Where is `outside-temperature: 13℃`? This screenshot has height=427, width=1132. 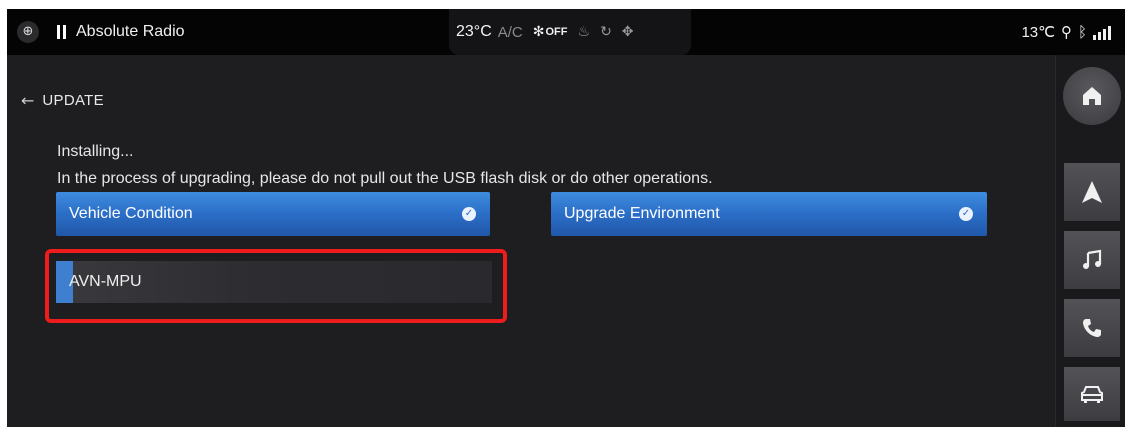 outside-temperature: 13℃ is located at coordinates (1038, 32).